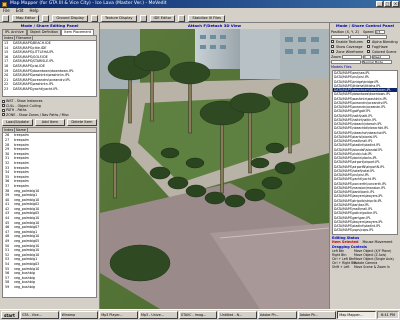 This screenshot has height=320, width=400. What do you see at coordinates (9, 38) in the screenshot?
I see `col-index: Index` at bounding box center [9, 38].